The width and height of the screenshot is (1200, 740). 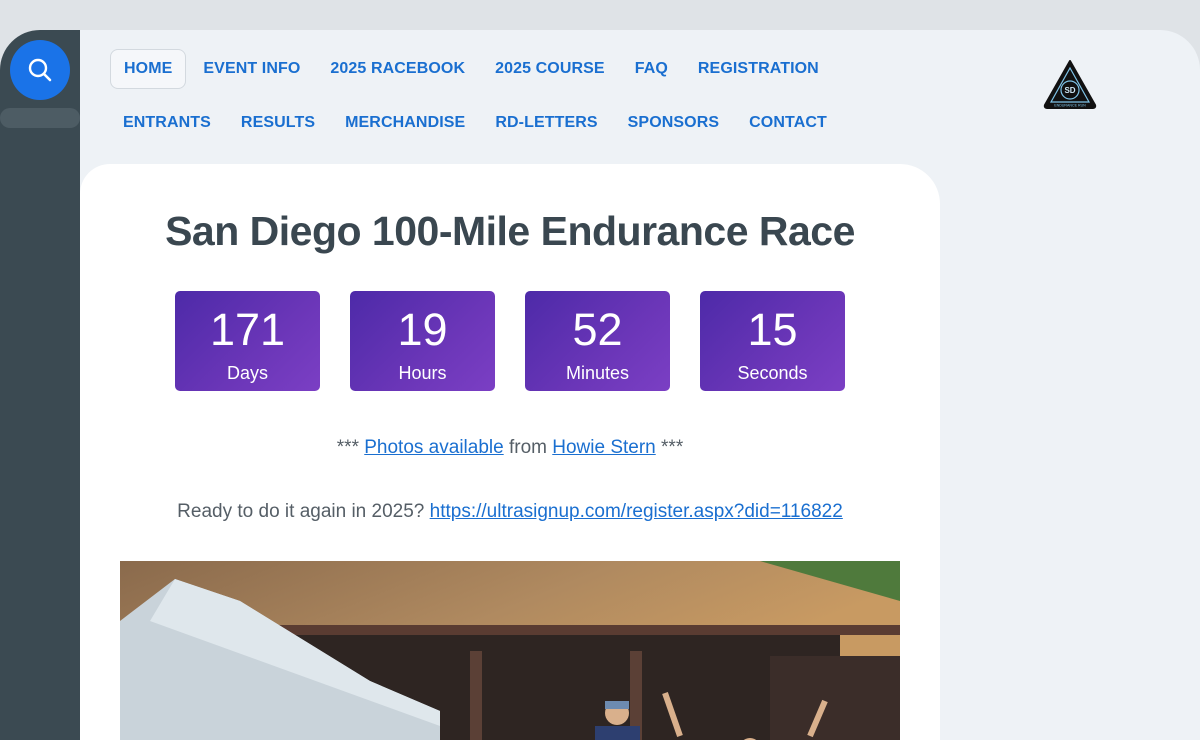 What do you see at coordinates (772, 329) in the screenshot?
I see `countdown-value: 15` at bounding box center [772, 329].